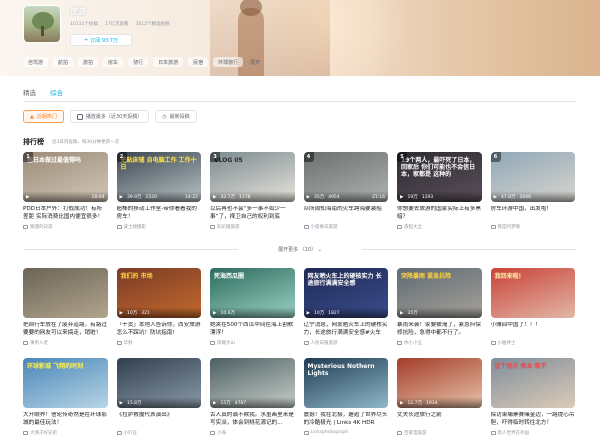  Describe the element at coordinates (36, 62) in the screenshot. I see `tag-chip: 自驾游` at that location.